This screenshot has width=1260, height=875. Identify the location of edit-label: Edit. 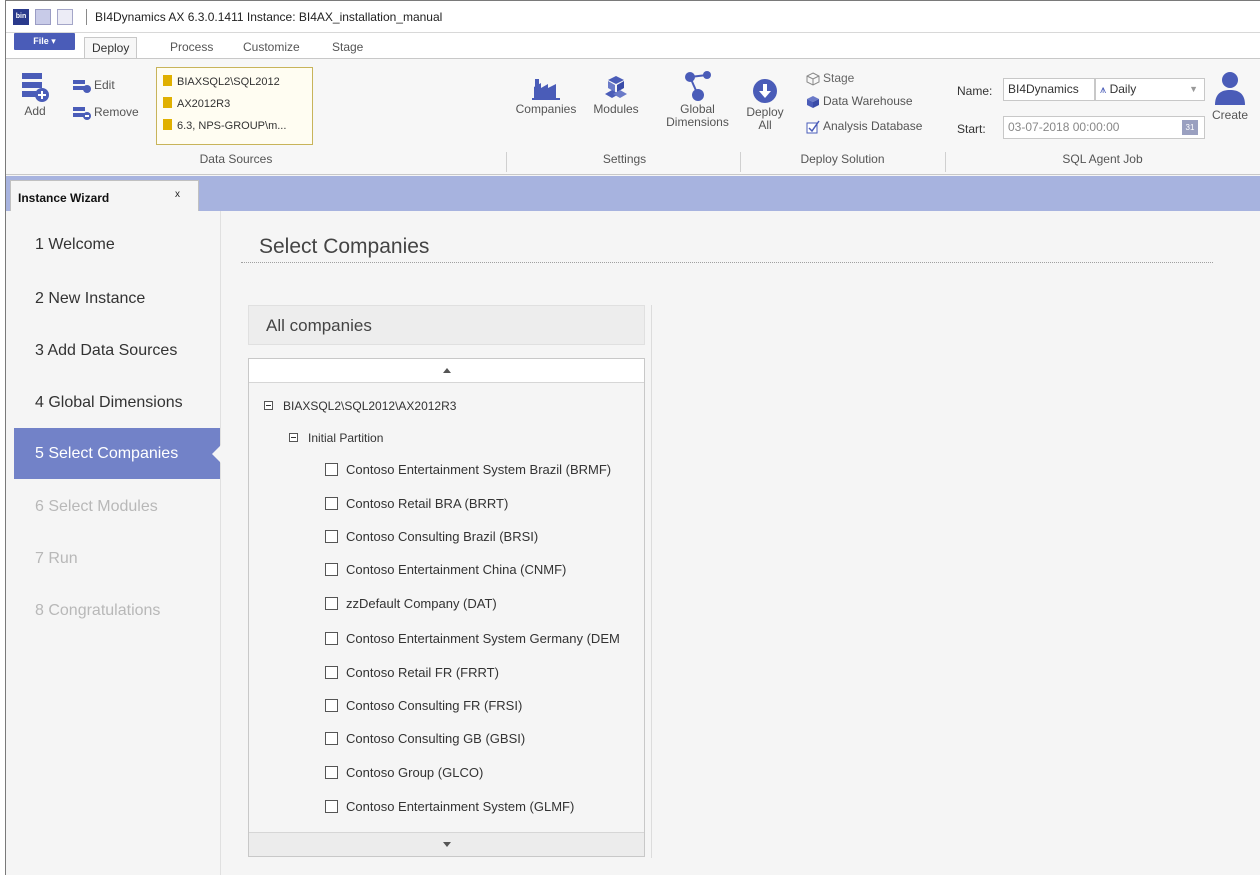
(104, 85).